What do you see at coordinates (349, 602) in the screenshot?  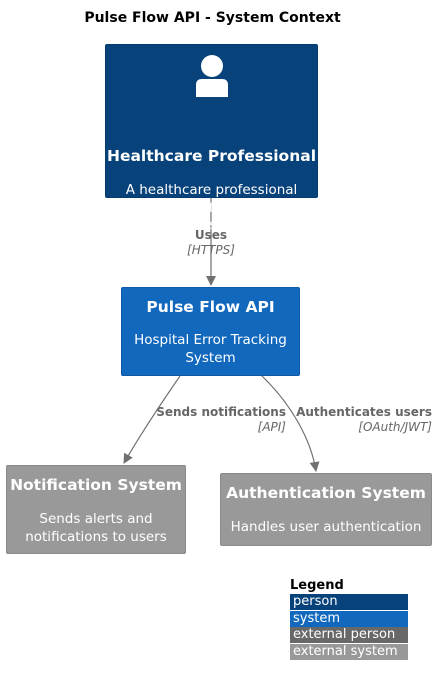 I see `legend-item-person: person` at bounding box center [349, 602].